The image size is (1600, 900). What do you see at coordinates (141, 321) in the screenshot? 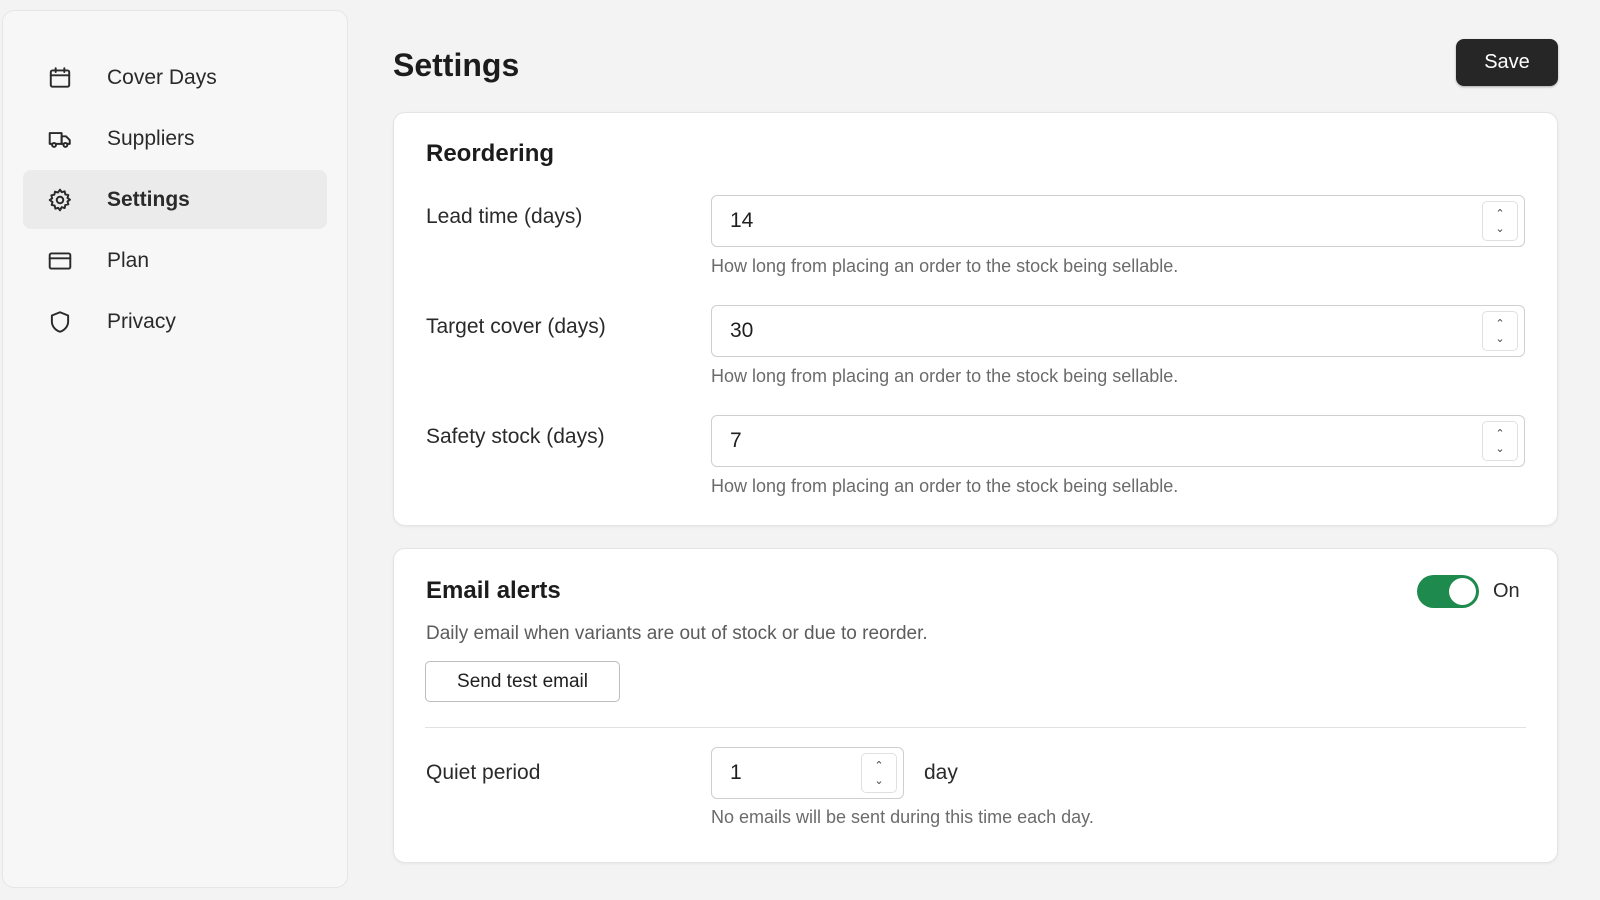
I see `sidebar-item-label: Privacy` at bounding box center [141, 321].